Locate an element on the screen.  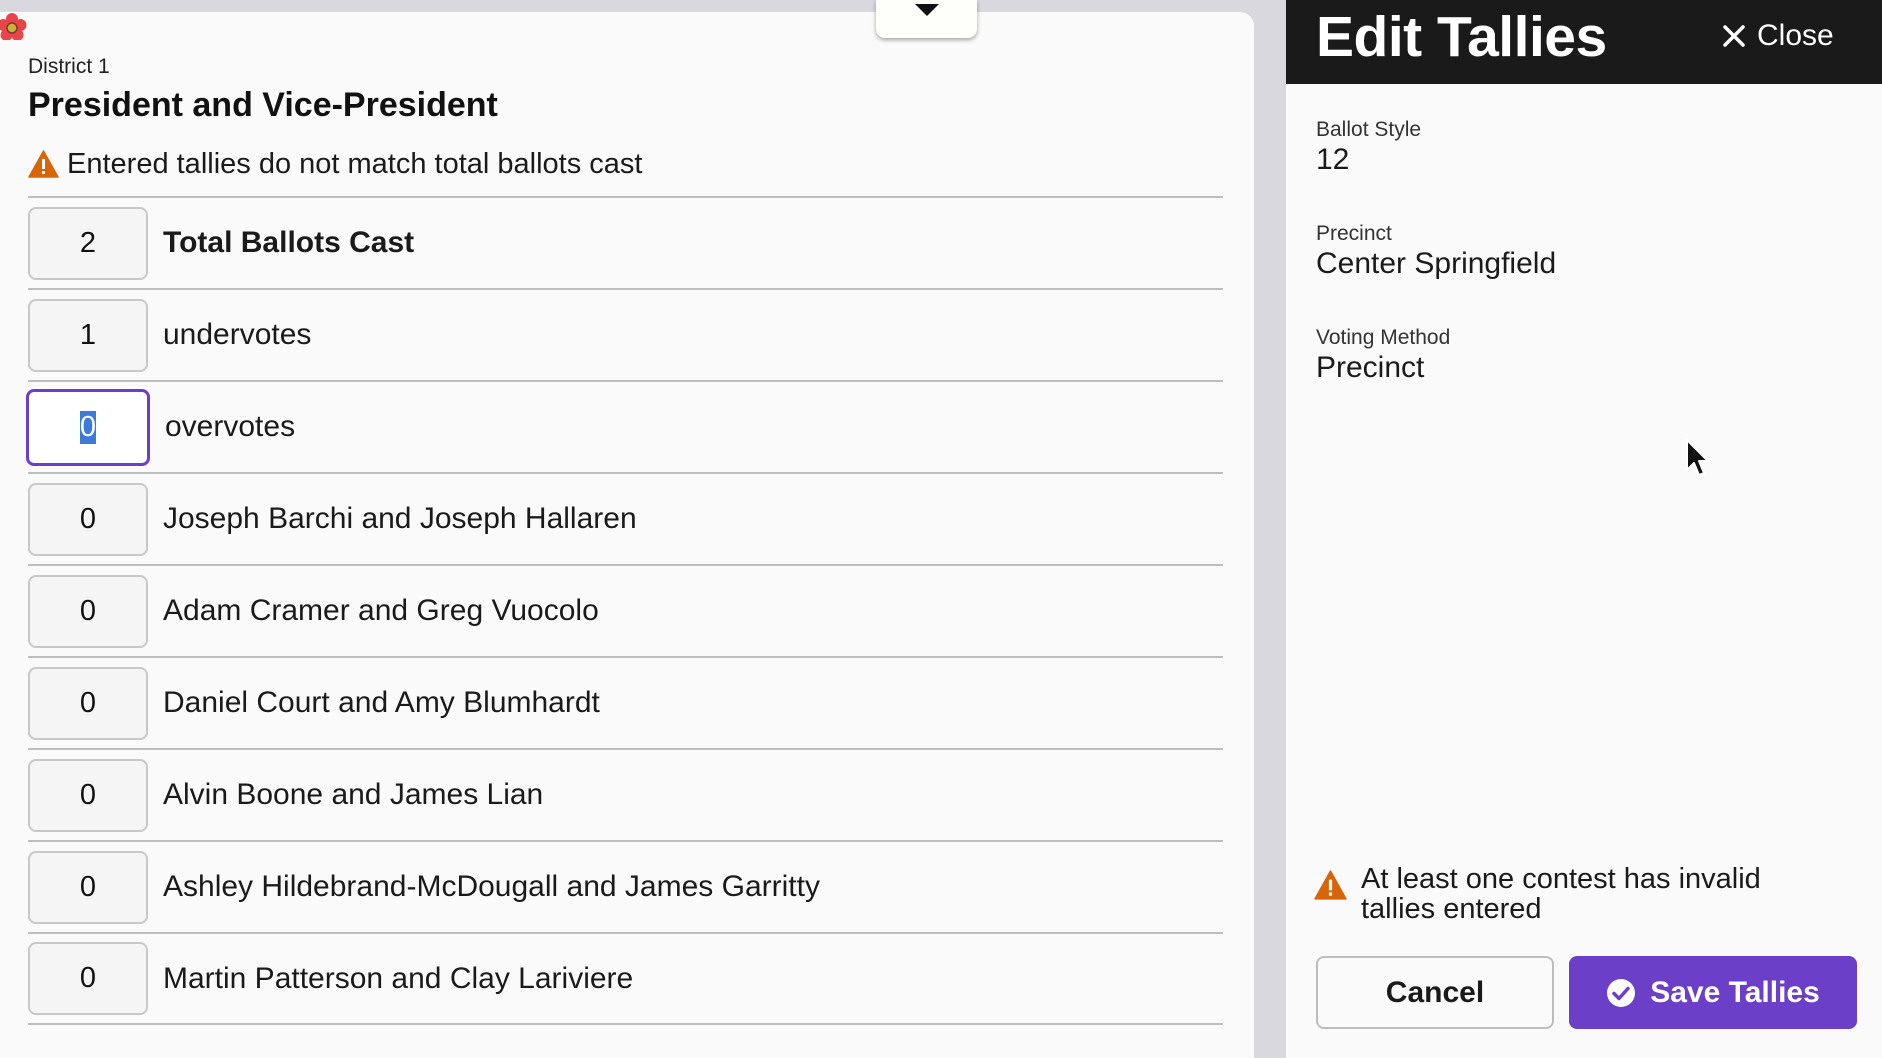
close-icon is located at coordinates (1734, 36).